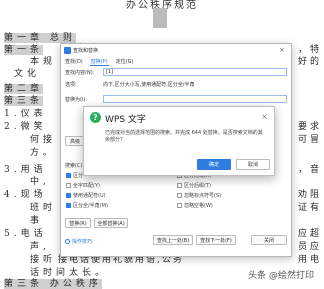 The height and width of the screenshot is (289, 324). What do you see at coordinates (86, 51) in the screenshot?
I see `dialog-title: 查找和替换` at bounding box center [86, 51].